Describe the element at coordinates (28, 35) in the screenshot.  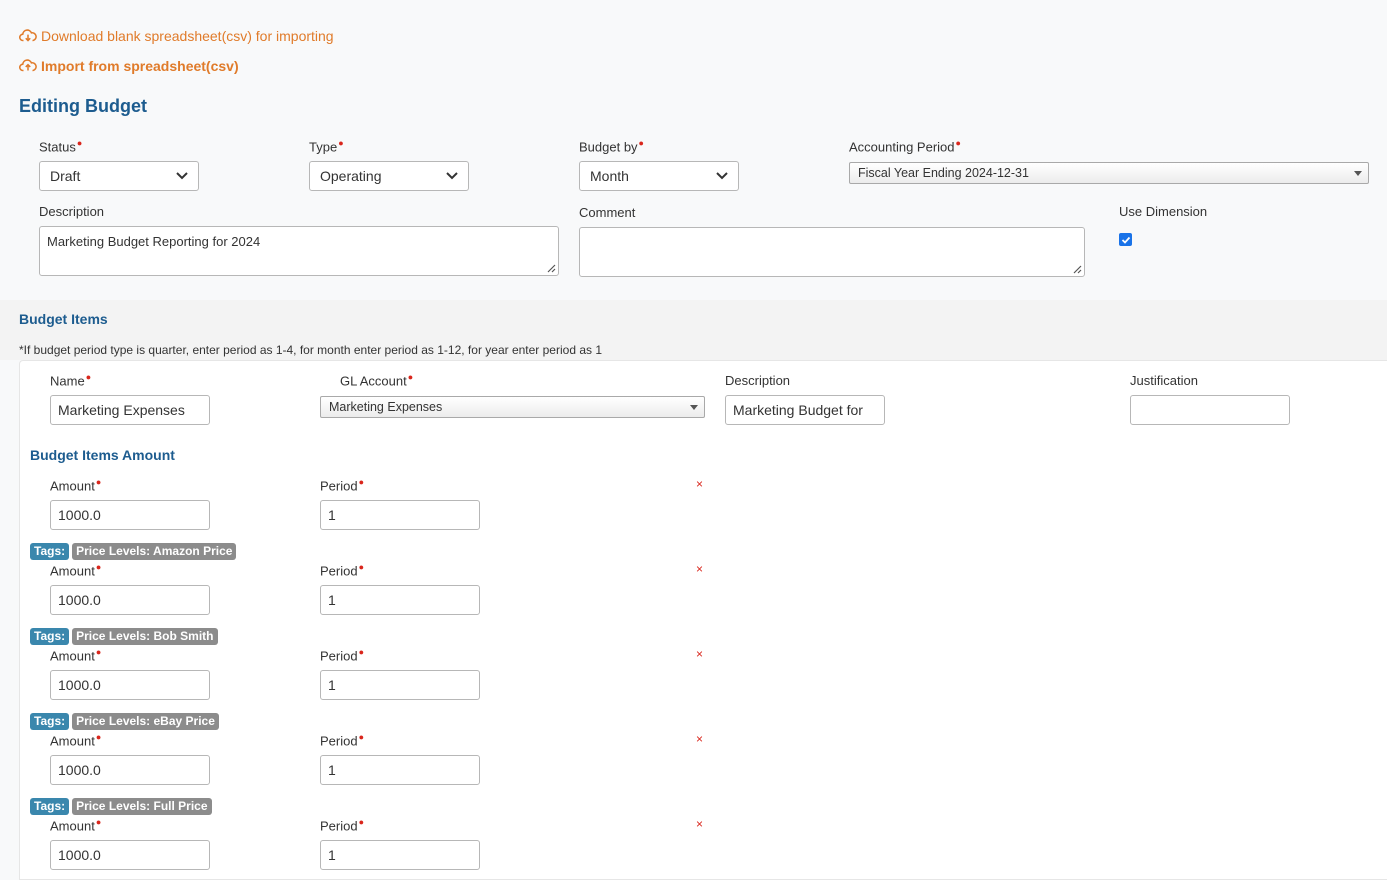
I see `cloud-download-icon` at that location.